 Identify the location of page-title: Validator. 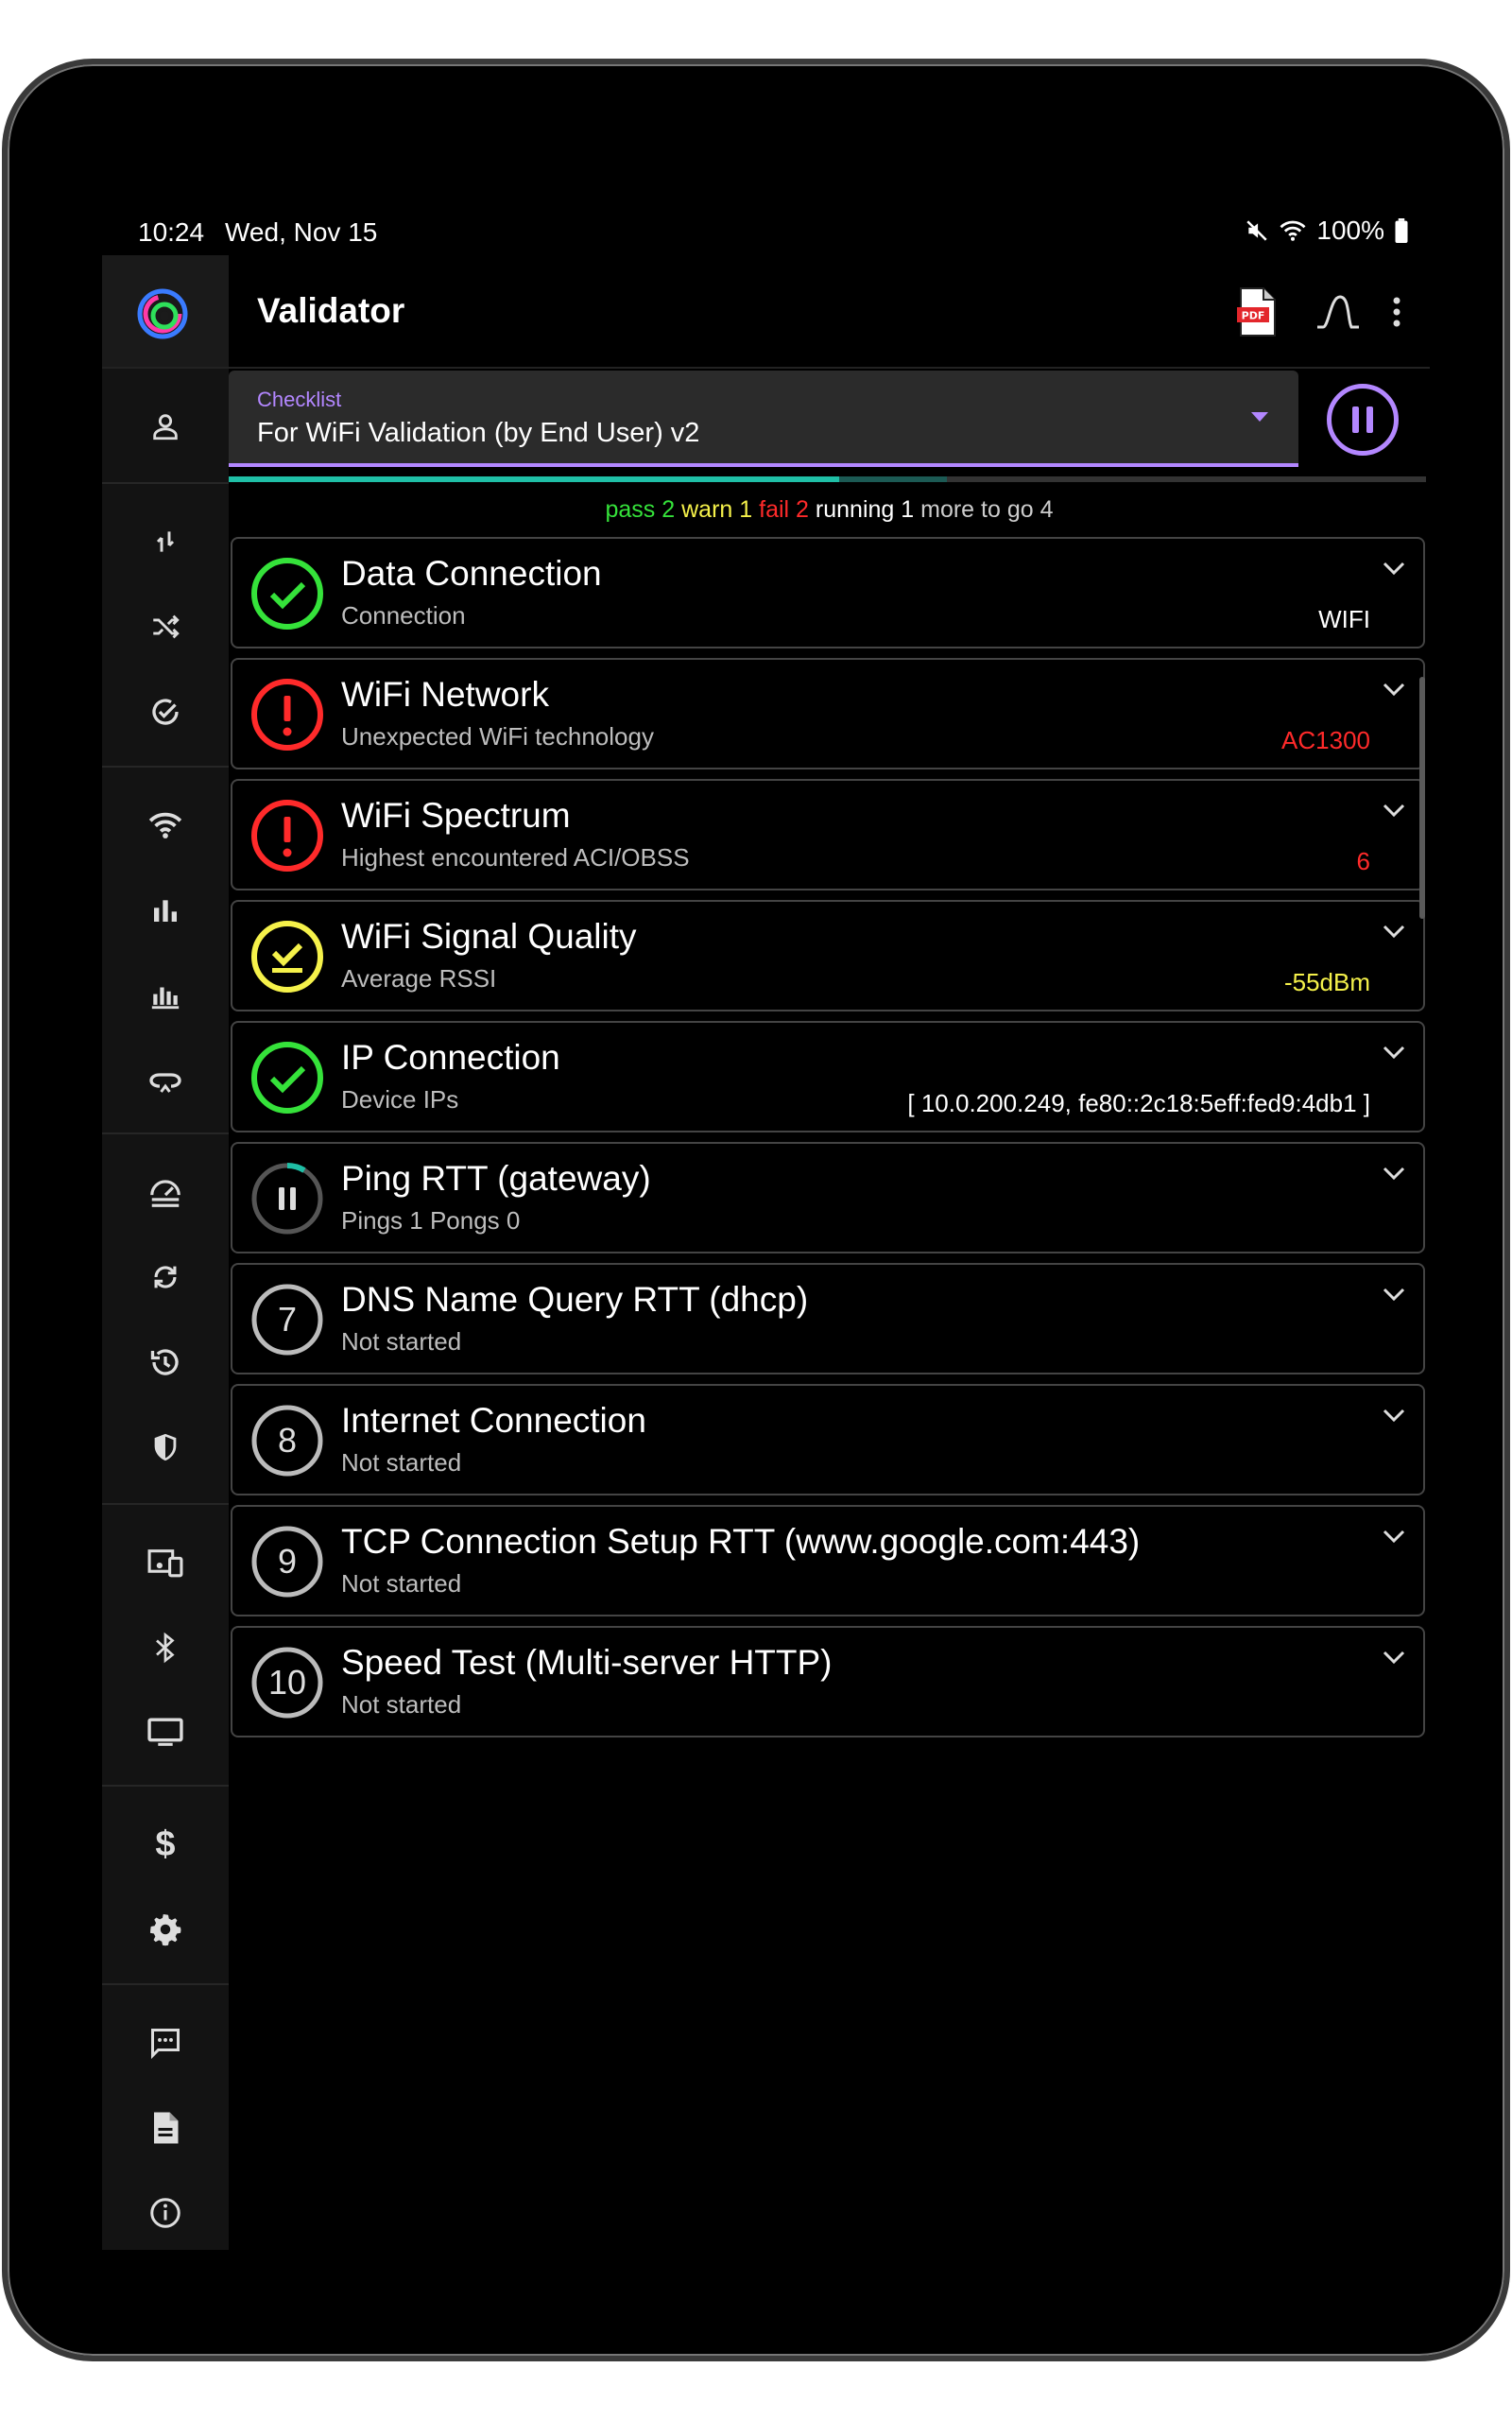
(331, 310).